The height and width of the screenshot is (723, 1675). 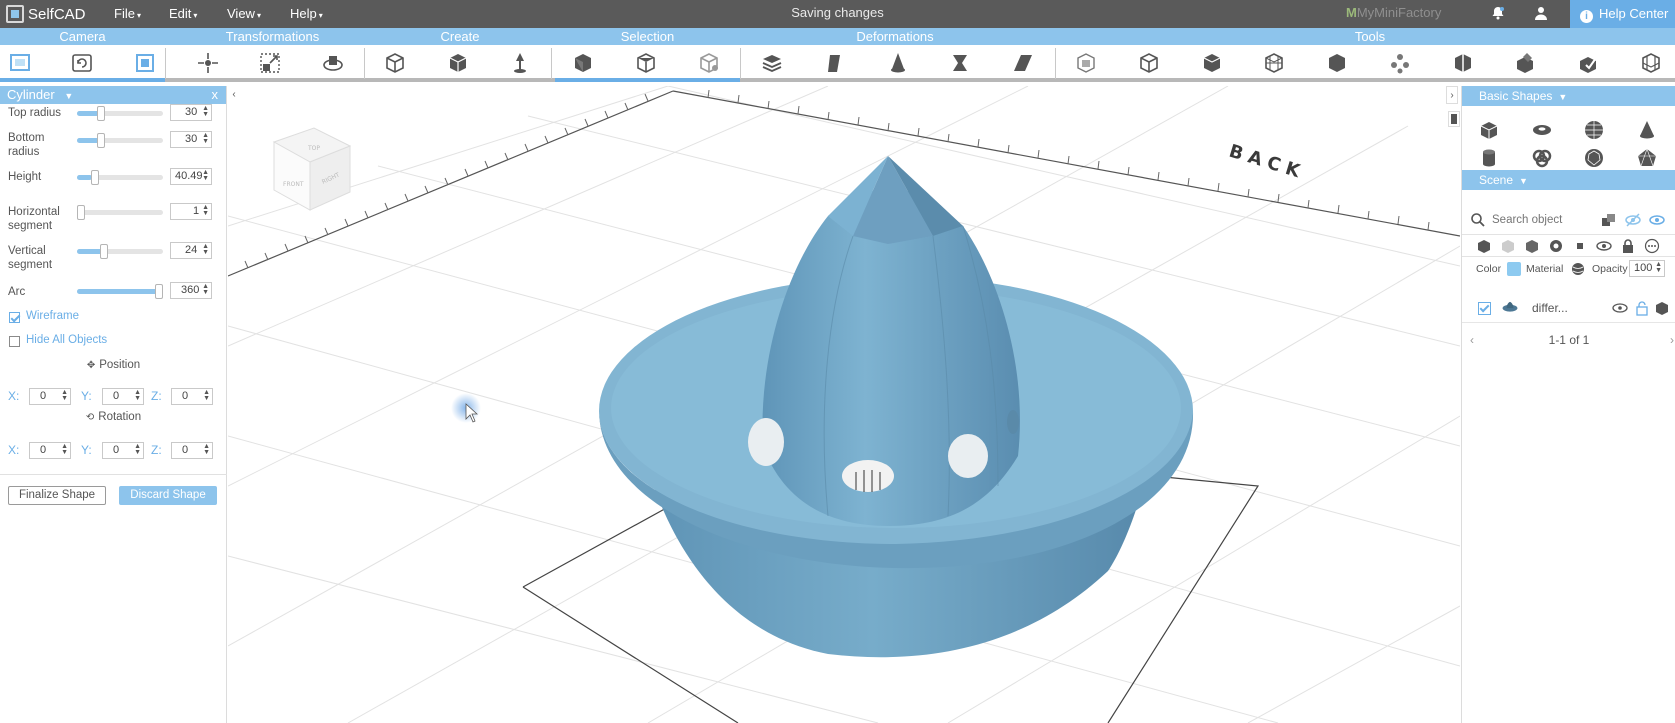 What do you see at coordinates (1274, 63) in the screenshot?
I see `tool-mesh-icon` at bounding box center [1274, 63].